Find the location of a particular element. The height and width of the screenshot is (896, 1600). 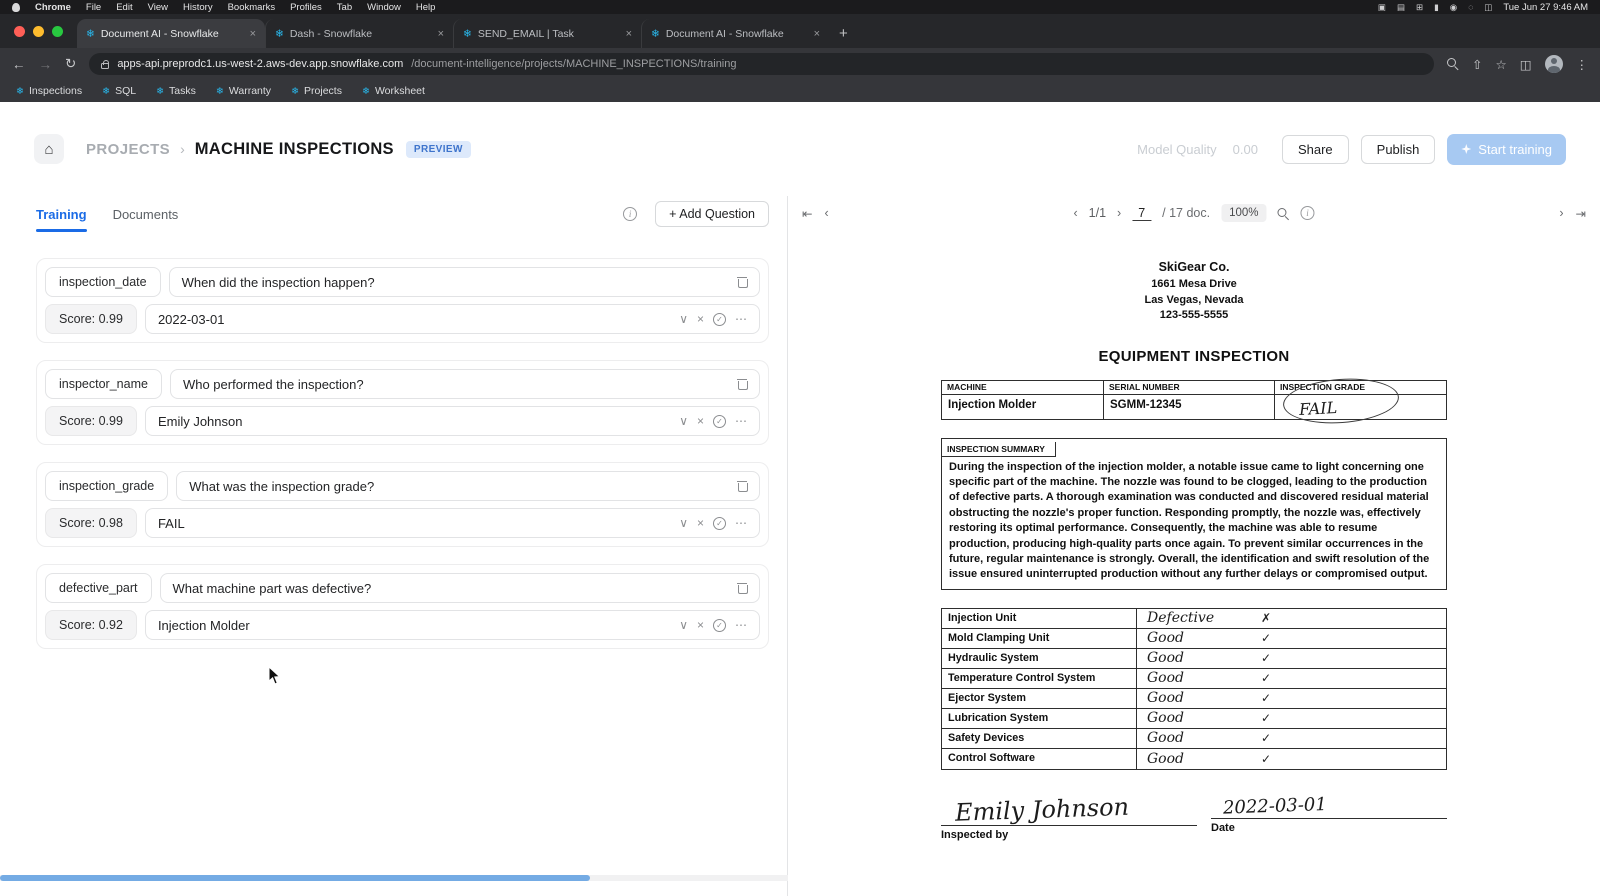

menu-chrome: Chrome is located at coordinates (53, 7).